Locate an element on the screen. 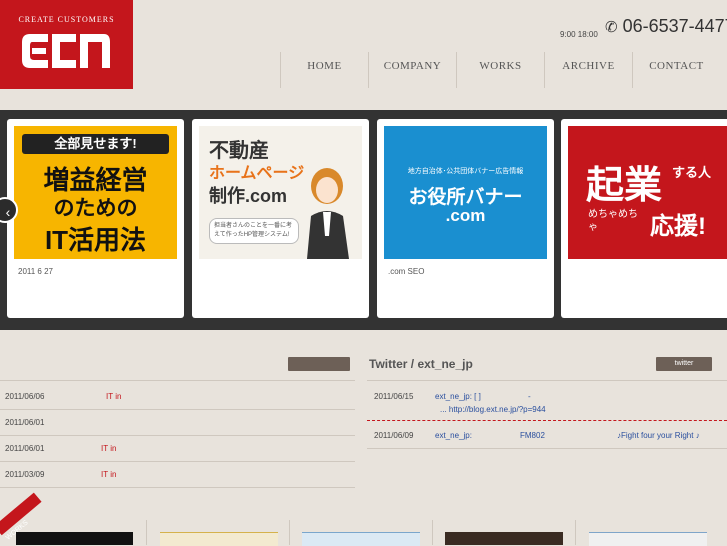 This screenshot has height=546, width=727. phone-icon: ✆ is located at coordinates (611, 27).